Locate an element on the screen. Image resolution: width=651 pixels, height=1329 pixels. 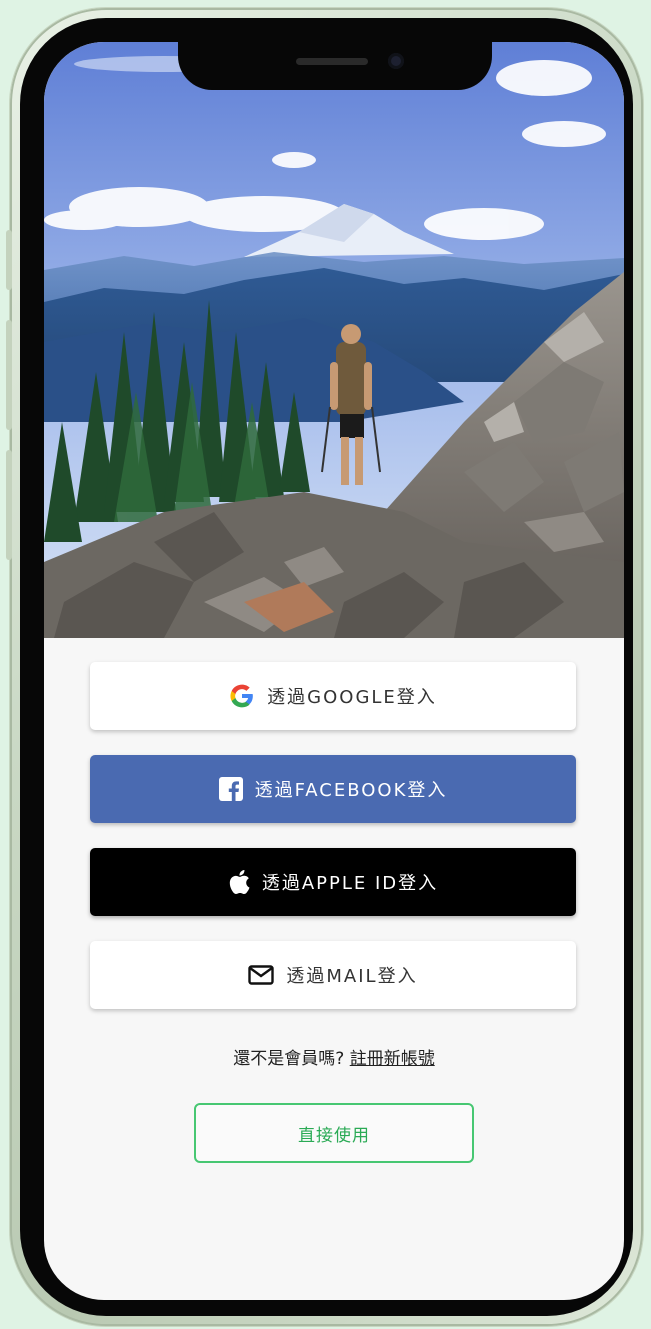
google-login-button: 透過GOOGLE登入 is located at coordinates (333, 696).